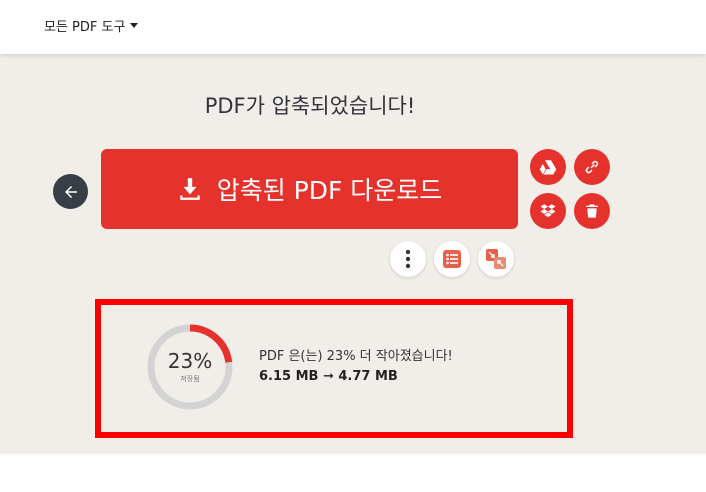  I want to click on saved-label: 저장됨, so click(190, 379).